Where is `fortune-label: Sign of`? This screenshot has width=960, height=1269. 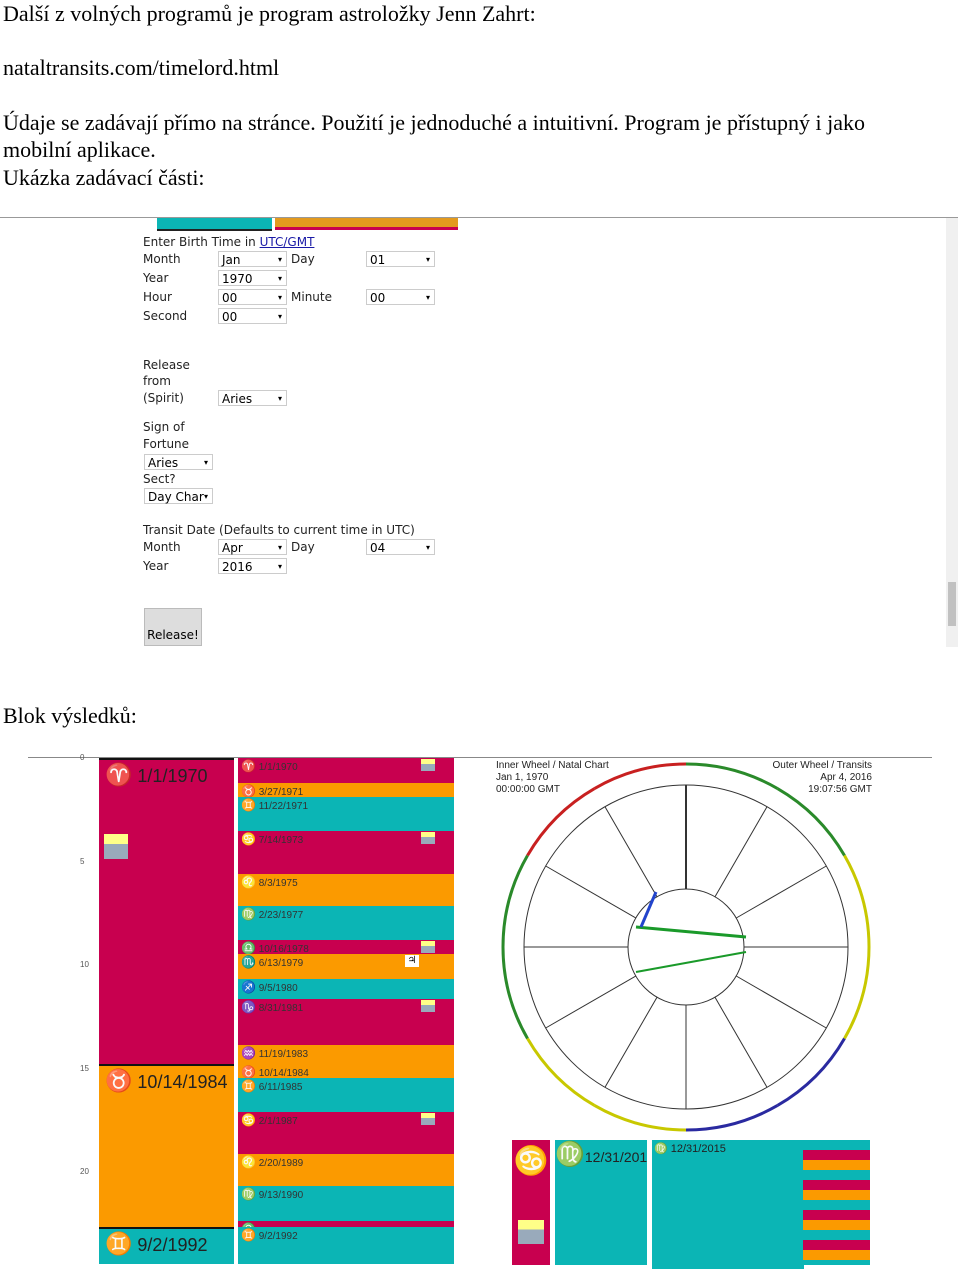
fortune-label: Sign of is located at coordinates (164, 427).